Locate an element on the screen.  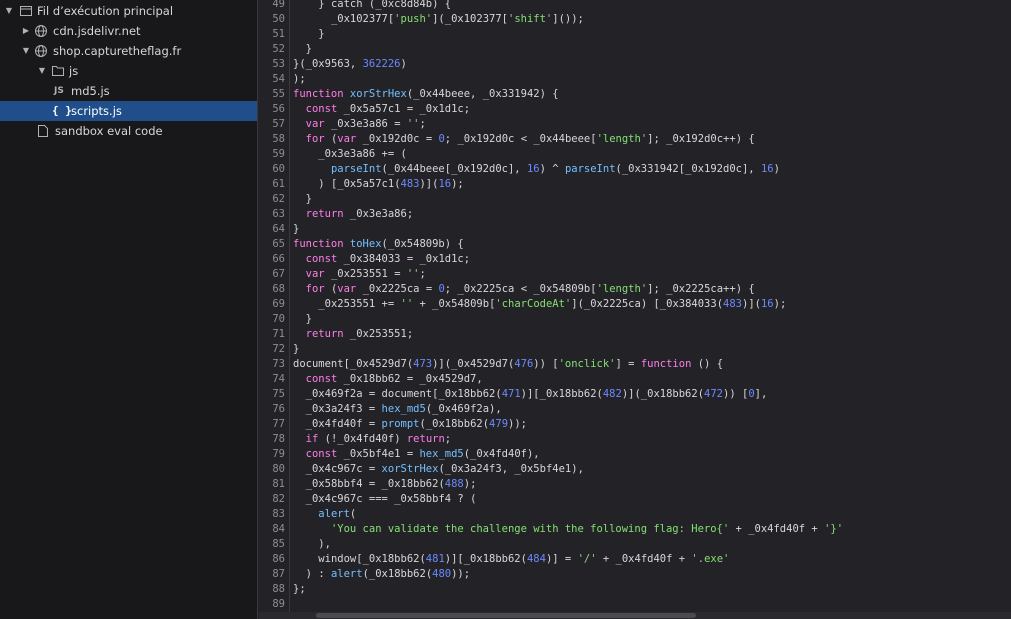
line-number: 56 is located at coordinates (272, 109).